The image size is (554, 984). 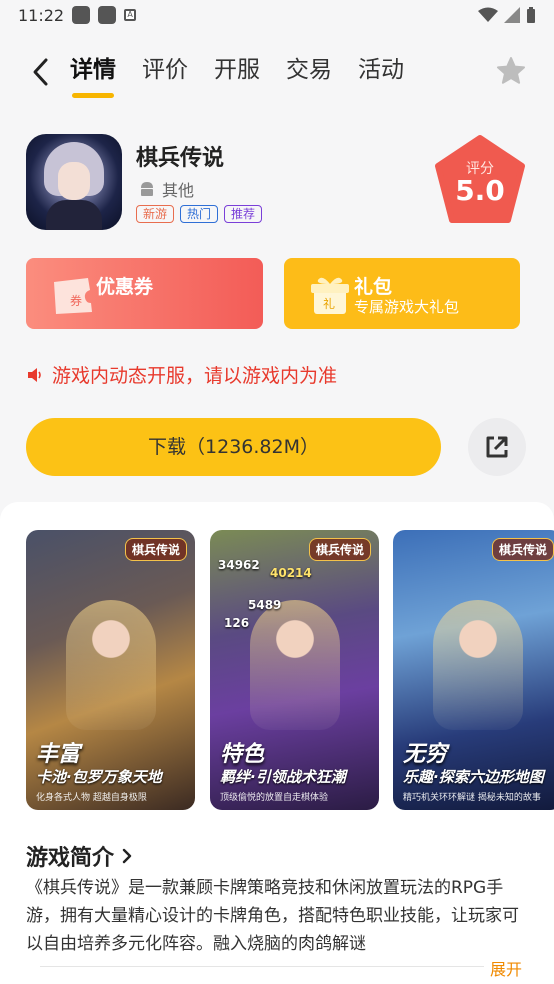 What do you see at coordinates (531, 15) in the screenshot?
I see `battery-icon` at bounding box center [531, 15].